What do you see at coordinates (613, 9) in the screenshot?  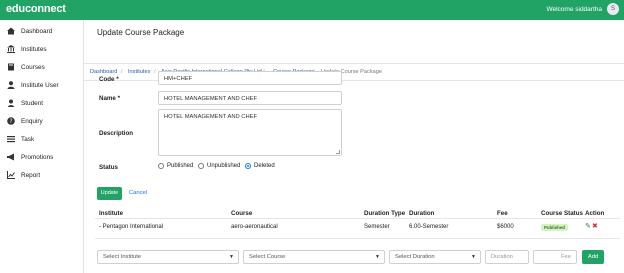 I see `avatar: S` at bounding box center [613, 9].